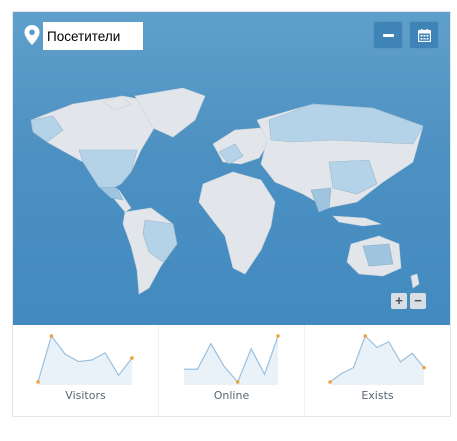 The height and width of the screenshot is (441, 457). Describe the element at coordinates (377, 395) in the screenshot. I see `stat-label-exists: Exists` at that location.